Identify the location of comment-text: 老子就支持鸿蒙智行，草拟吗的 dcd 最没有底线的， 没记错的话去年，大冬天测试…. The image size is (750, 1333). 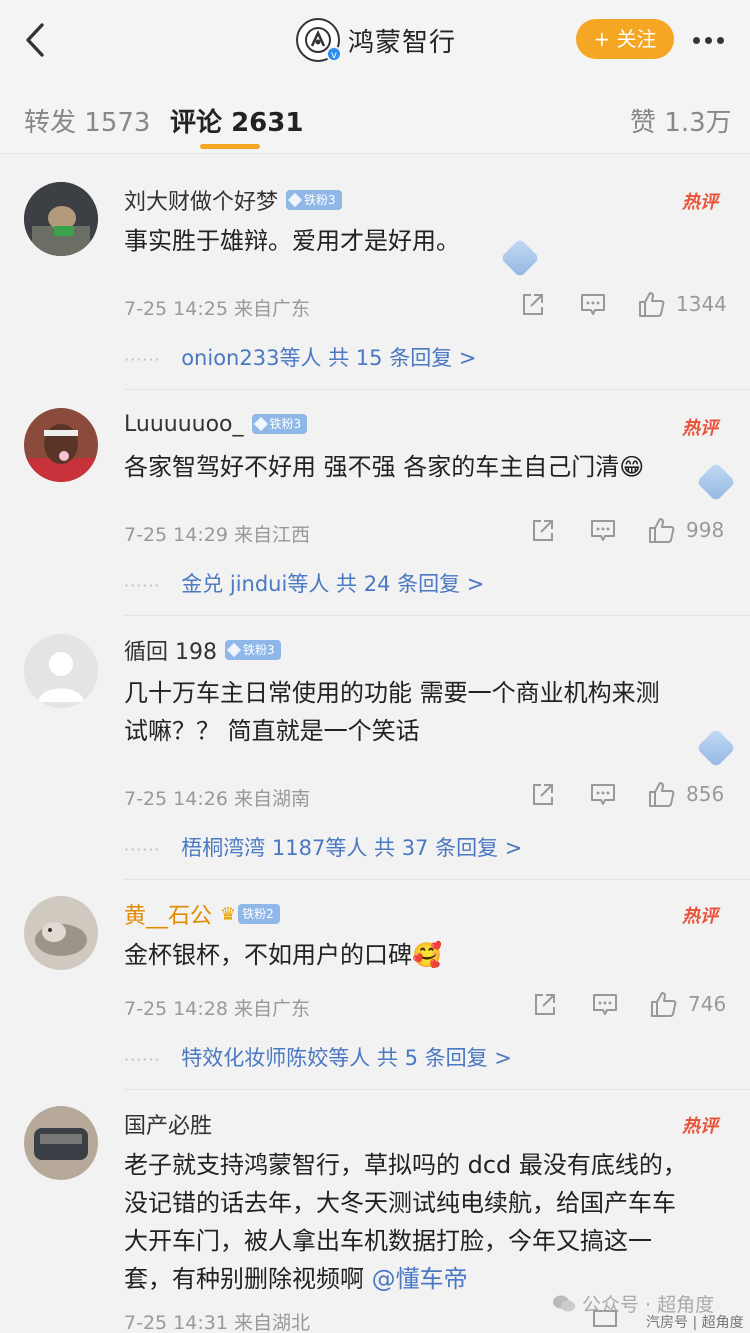
(405, 1222).